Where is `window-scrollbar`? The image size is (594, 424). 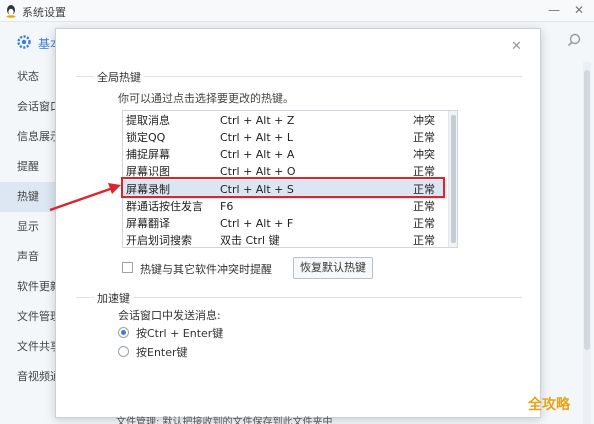
window-scrollbar is located at coordinates (587, 243).